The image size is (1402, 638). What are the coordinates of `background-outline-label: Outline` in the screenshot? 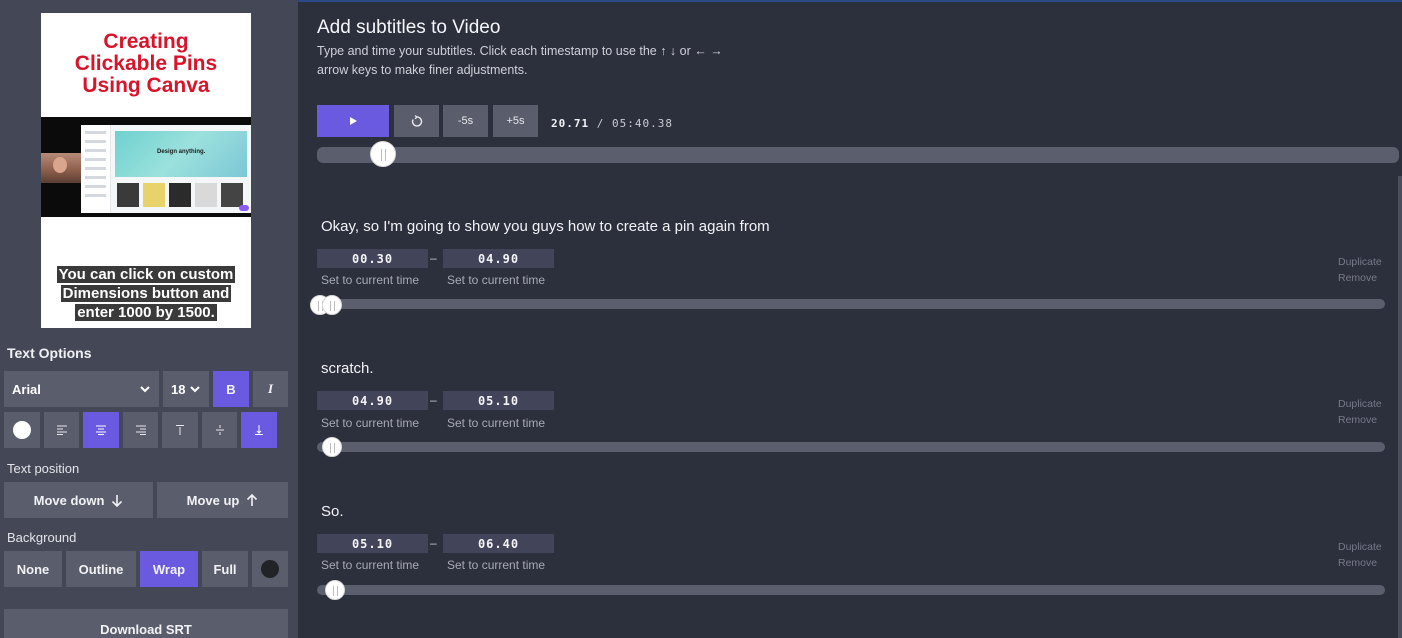 It's located at (101, 569).